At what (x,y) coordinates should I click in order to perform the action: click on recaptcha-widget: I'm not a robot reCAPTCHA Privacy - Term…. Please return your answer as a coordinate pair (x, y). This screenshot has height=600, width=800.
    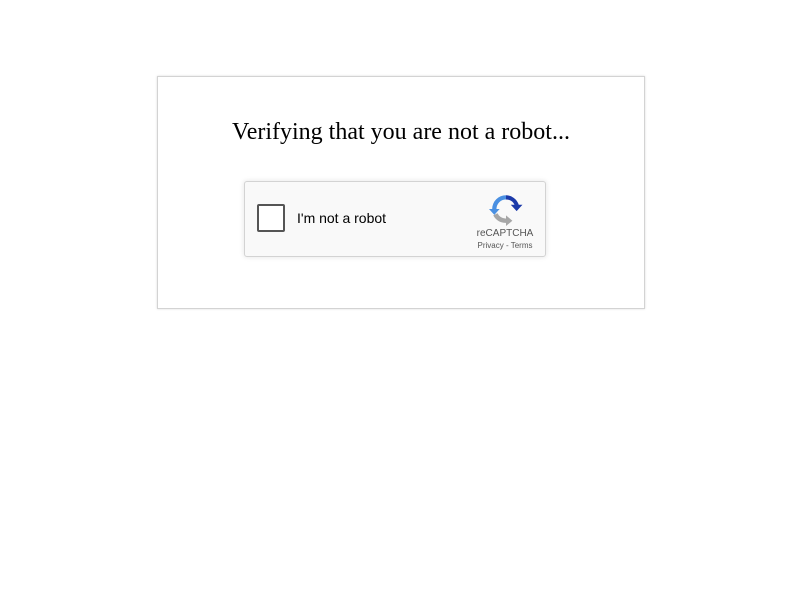
    Looking at the image, I should click on (395, 219).